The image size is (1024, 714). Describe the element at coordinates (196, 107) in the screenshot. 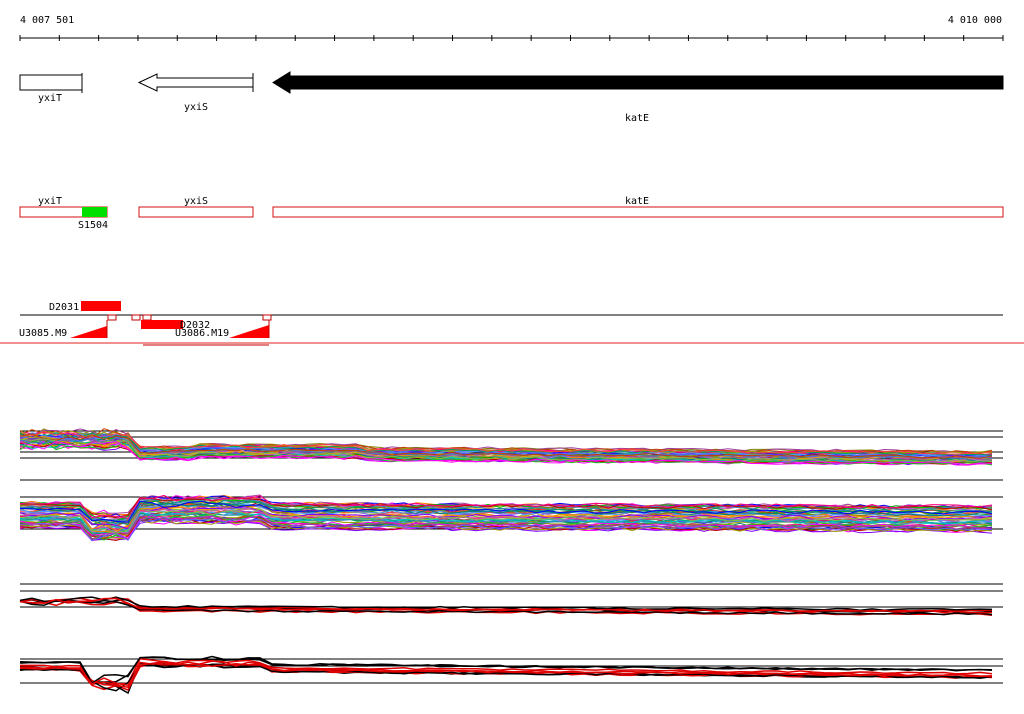

I see `gene-yxiS-label: yxiS` at that location.